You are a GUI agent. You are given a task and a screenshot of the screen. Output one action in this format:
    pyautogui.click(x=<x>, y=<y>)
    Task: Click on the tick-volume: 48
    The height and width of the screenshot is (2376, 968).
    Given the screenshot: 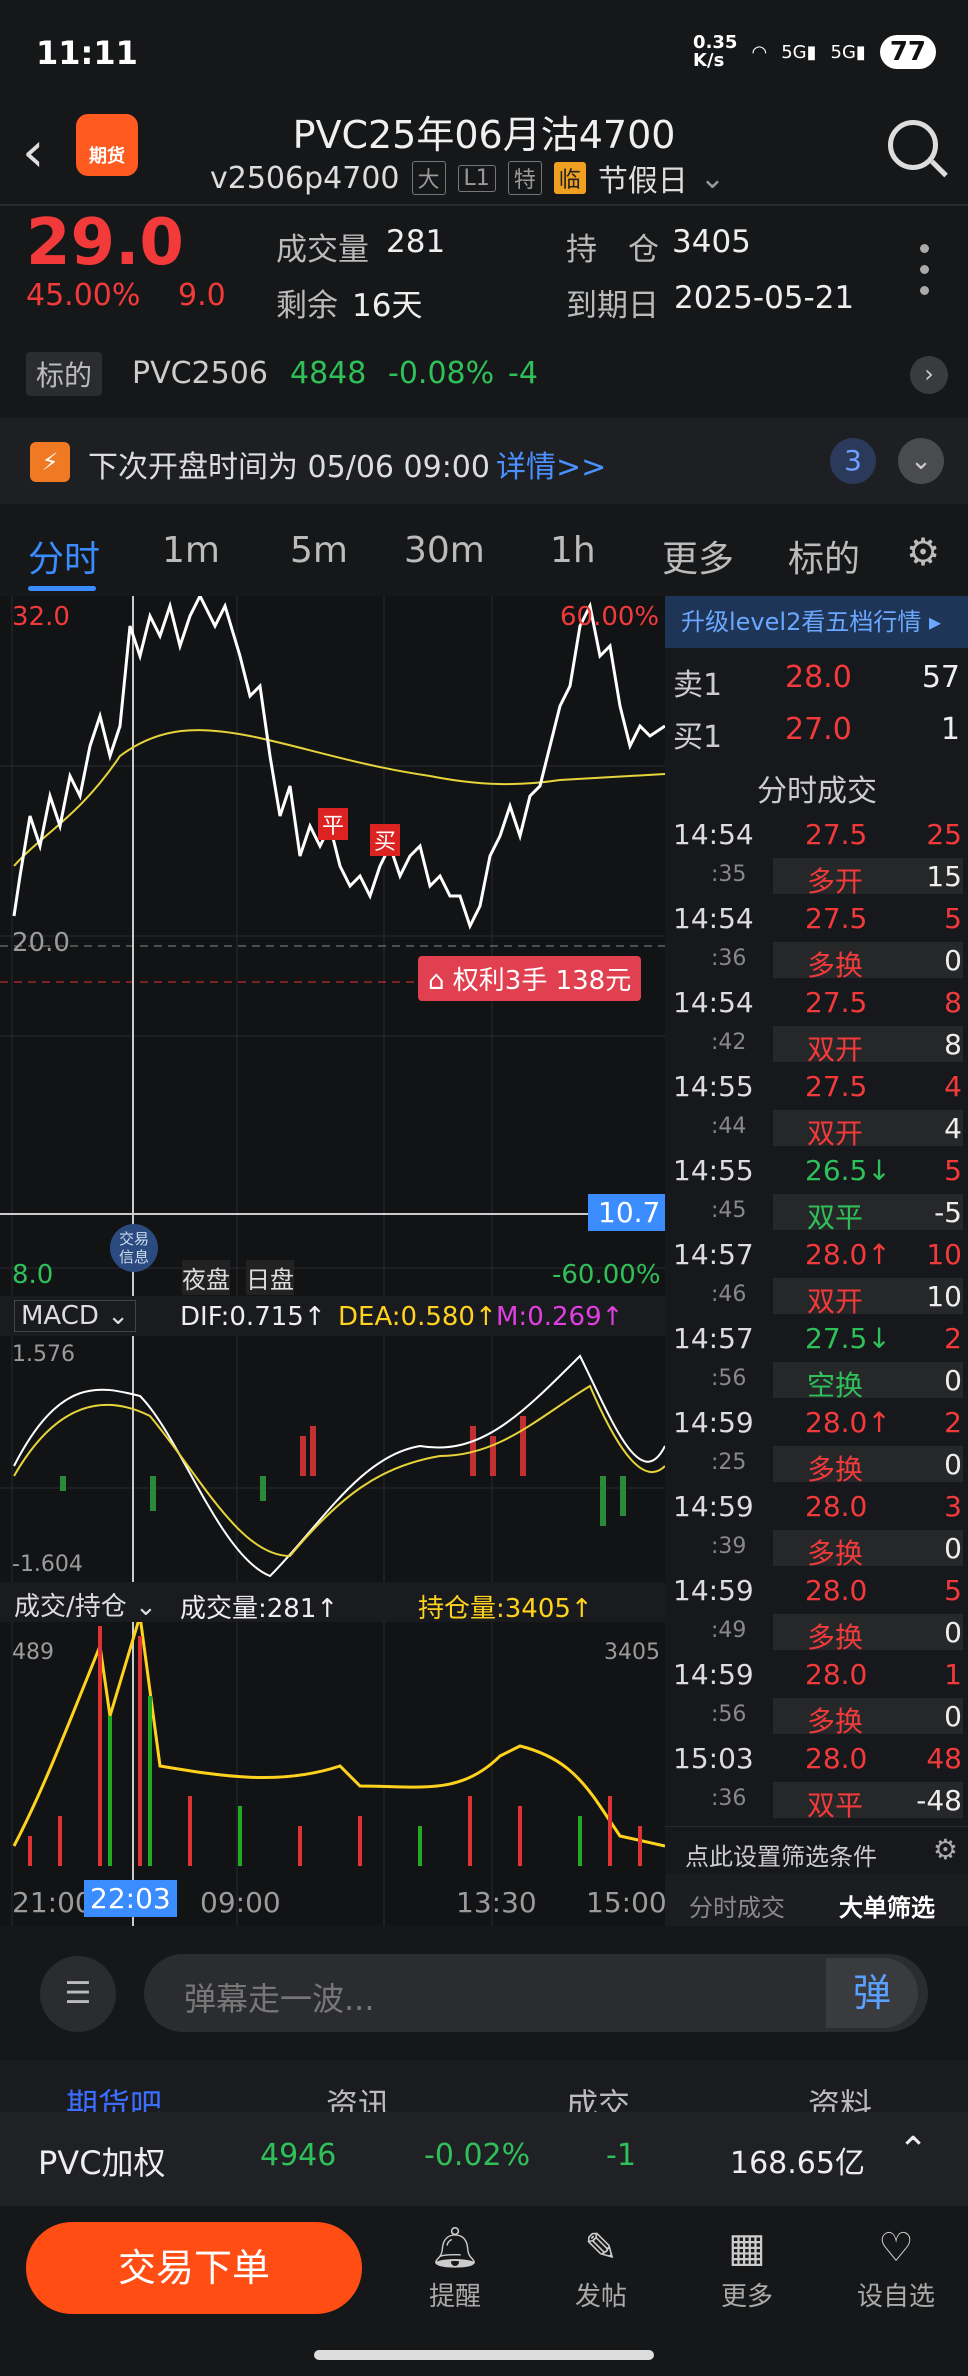 What is the action you would take?
    pyautogui.click(x=944, y=1758)
    